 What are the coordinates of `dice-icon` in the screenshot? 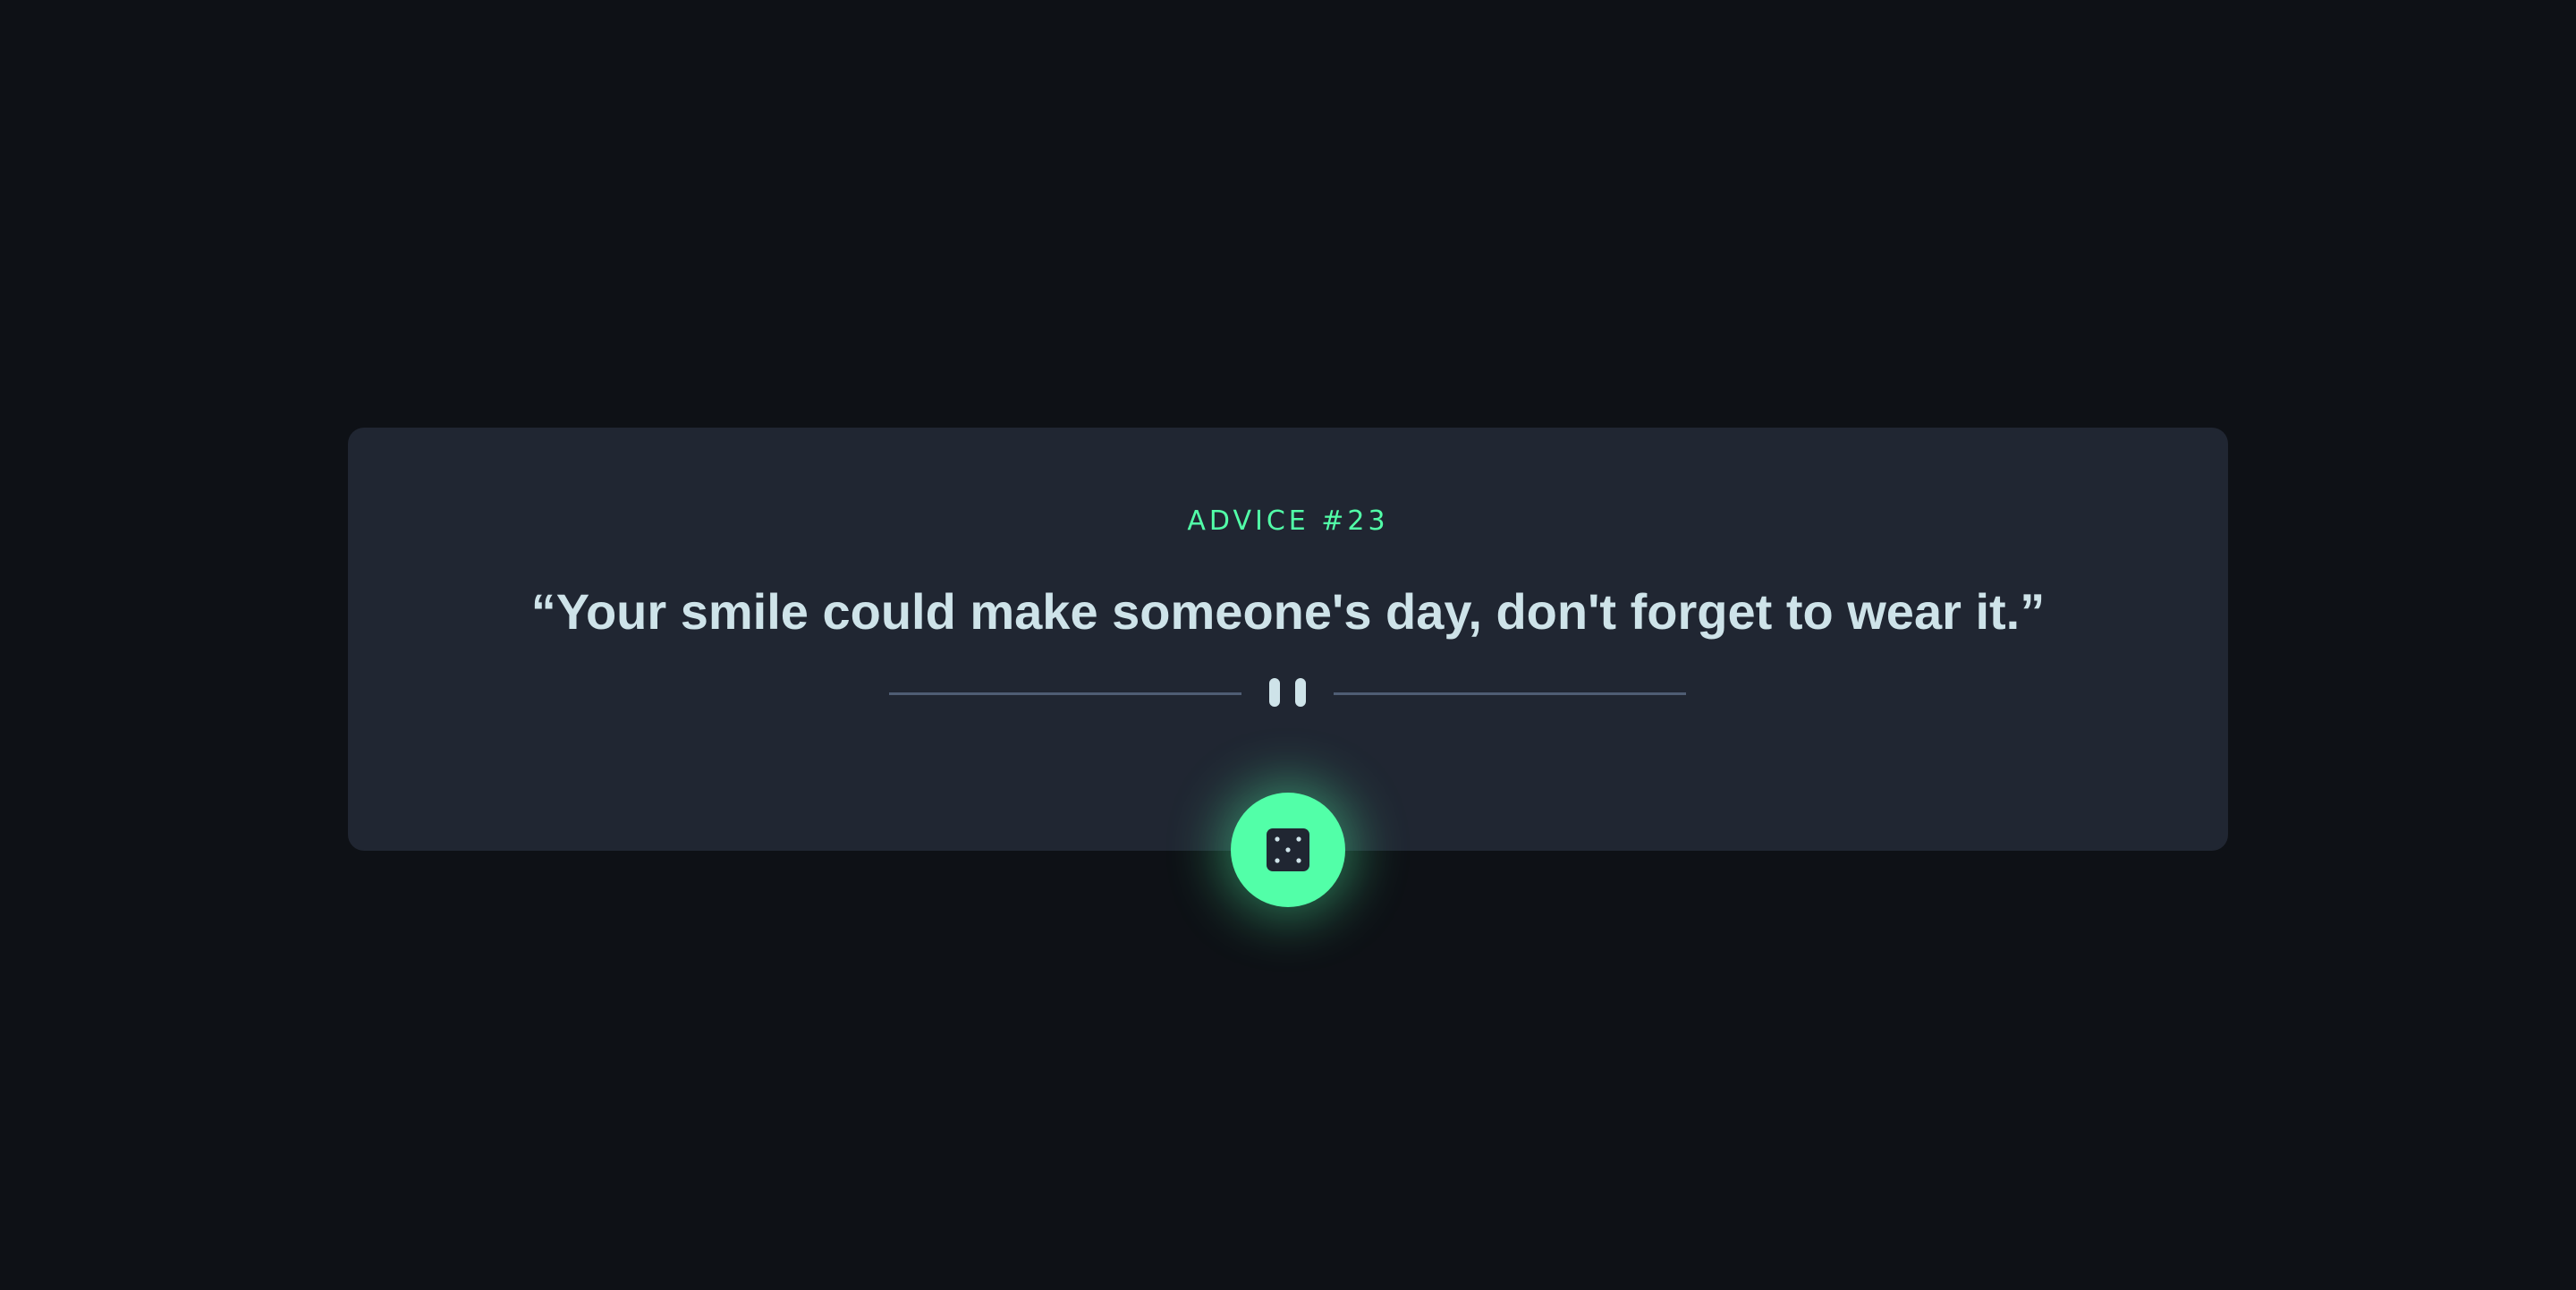 It's located at (1288, 849).